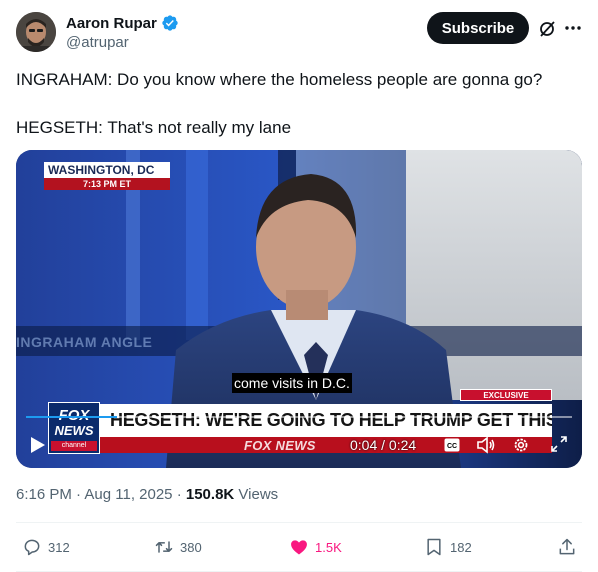 This screenshot has width=598, height=572. I want to click on subscribe-button: Subscribe, so click(478, 28).